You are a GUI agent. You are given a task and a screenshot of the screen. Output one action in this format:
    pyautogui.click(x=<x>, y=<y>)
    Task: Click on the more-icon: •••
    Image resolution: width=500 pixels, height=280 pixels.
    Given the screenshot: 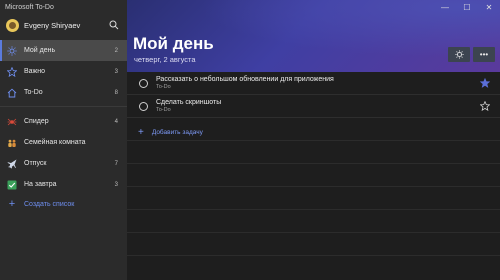 What is the action you would take?
    pyautogui.click(x=484, y=54)
    